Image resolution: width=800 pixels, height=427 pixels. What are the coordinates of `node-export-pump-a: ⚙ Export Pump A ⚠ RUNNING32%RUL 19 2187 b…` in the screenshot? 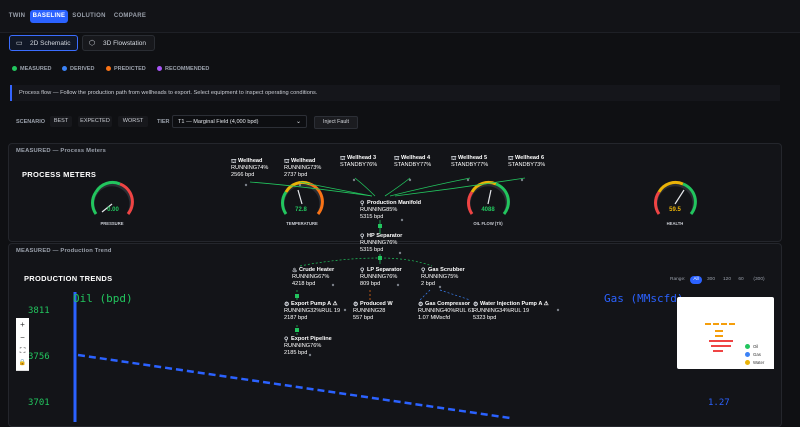 It's located at (312, 311).